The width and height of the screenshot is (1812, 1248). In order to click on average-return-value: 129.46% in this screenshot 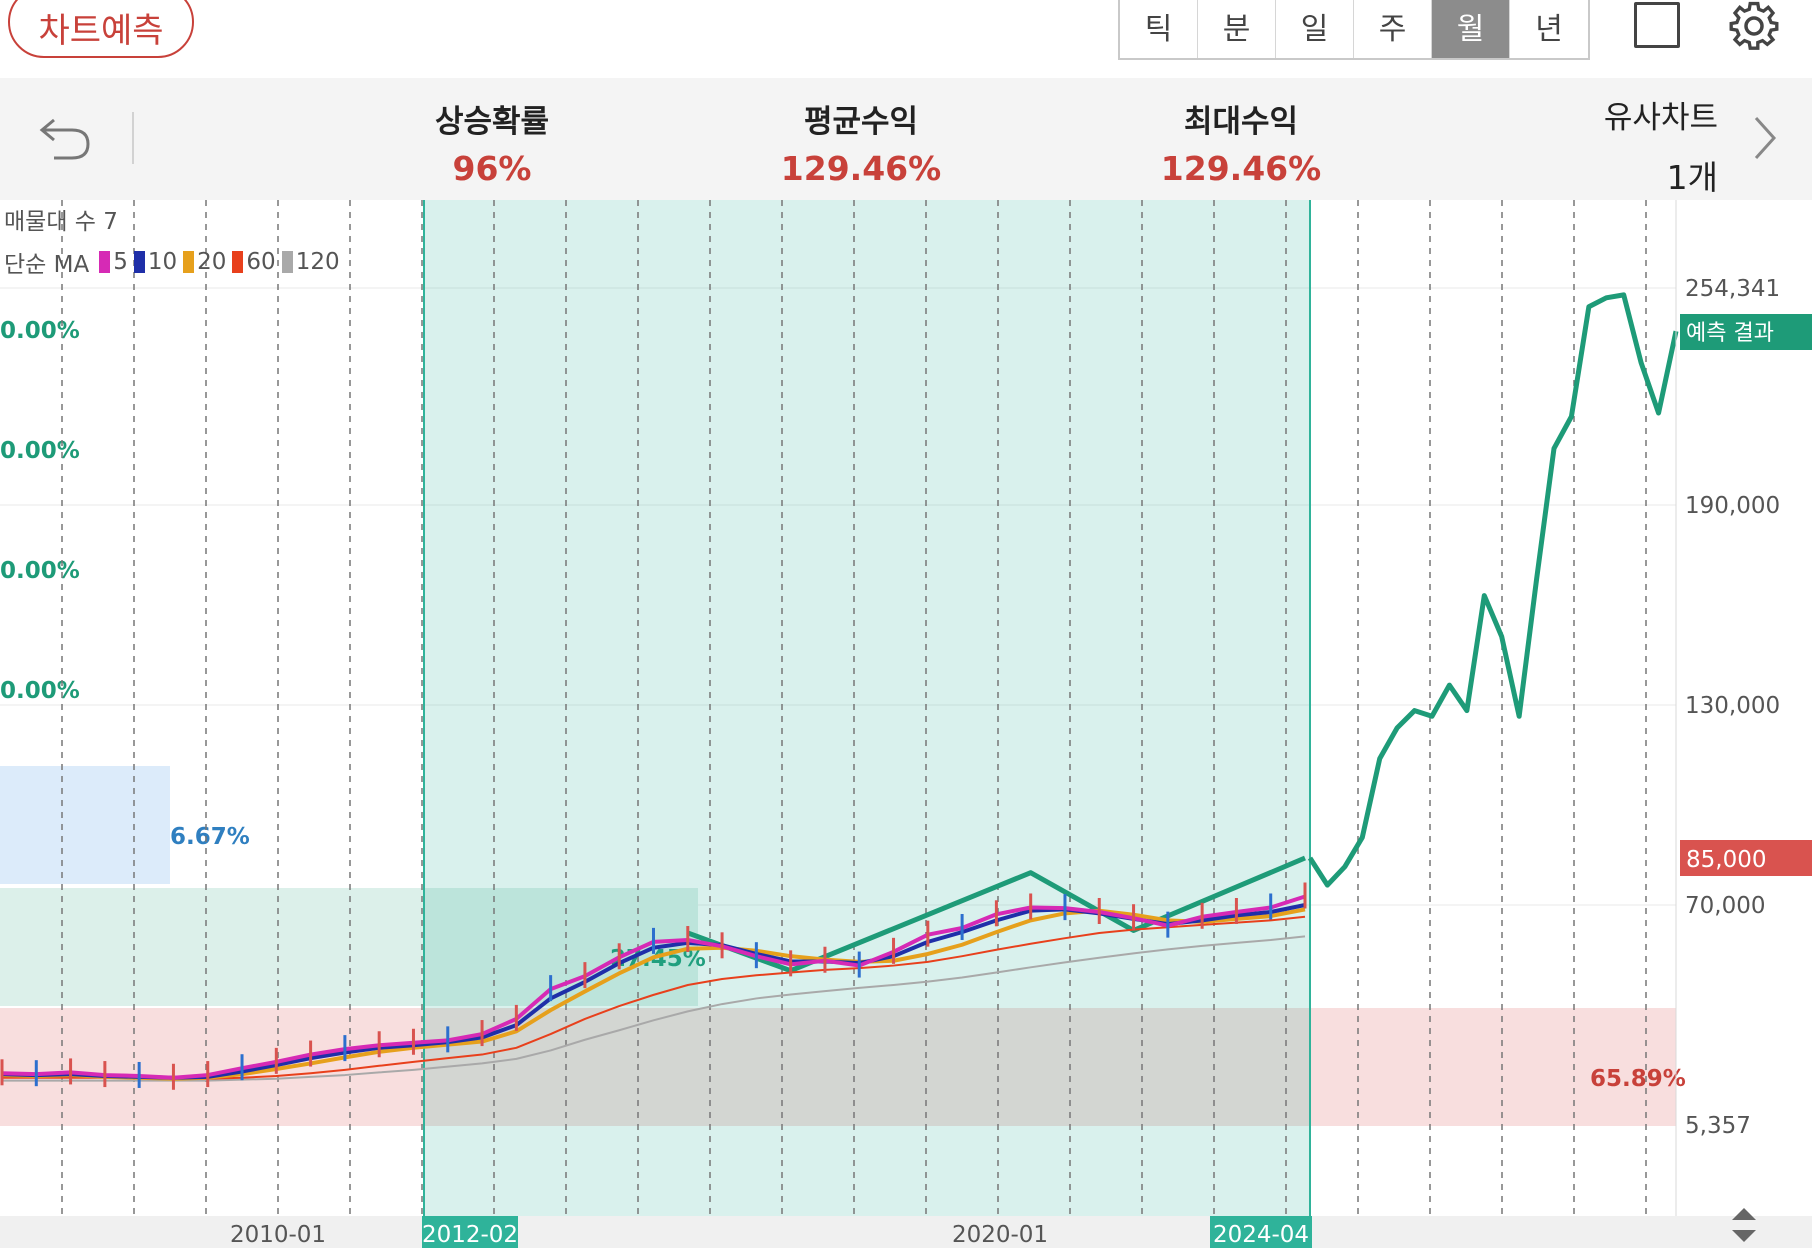, I will do `click(861, 168)`.